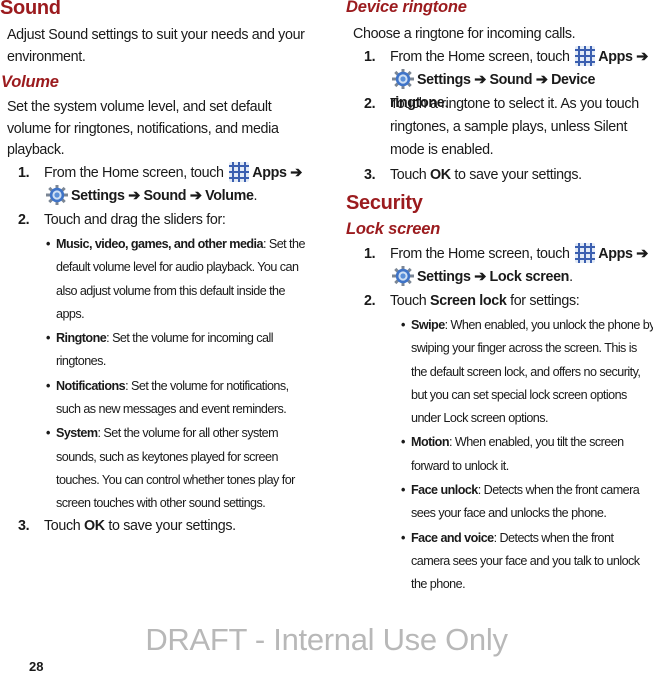 The height and width of the screenshot is (675, 653). Describe the element at coordinates (468, 301) in the screenshot. I see `screen-lock-label: Screen lock` at that location.